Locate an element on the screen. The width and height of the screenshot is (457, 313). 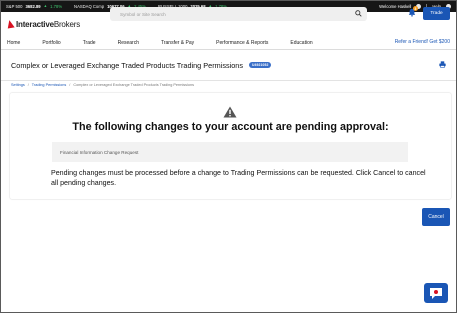
pending-change-label: Financial Information Change Request is located at coordinates (99, 152).